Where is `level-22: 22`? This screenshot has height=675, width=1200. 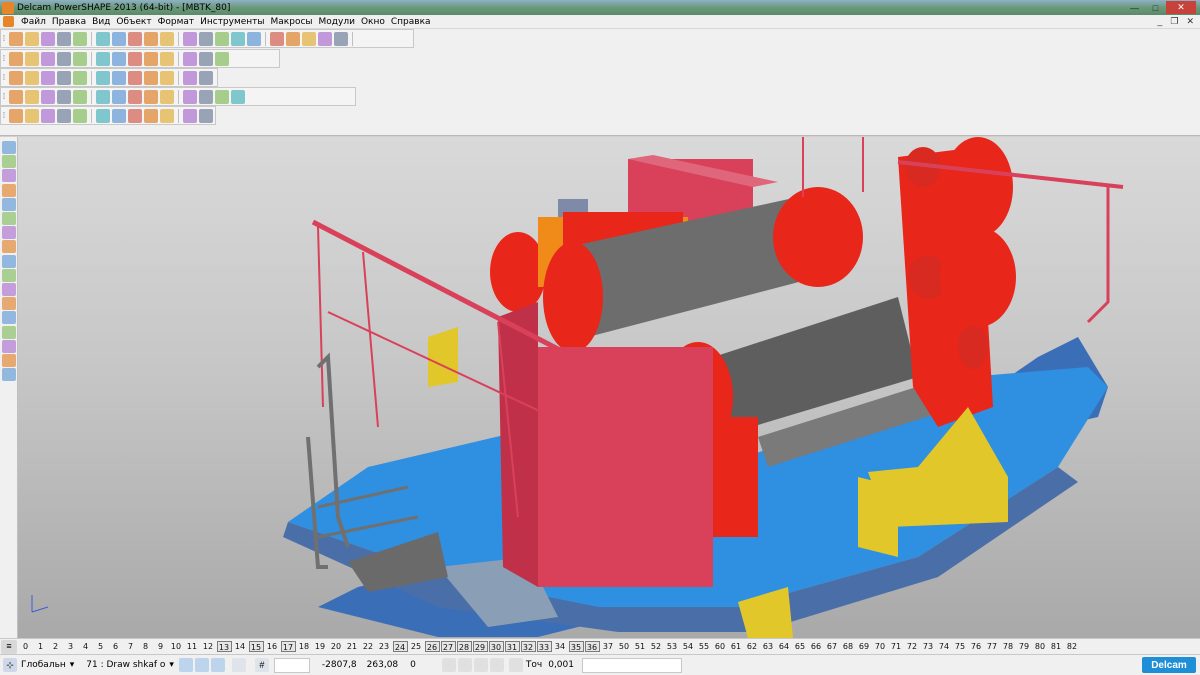 level-22: 22 is located at coordinates (368, 646).